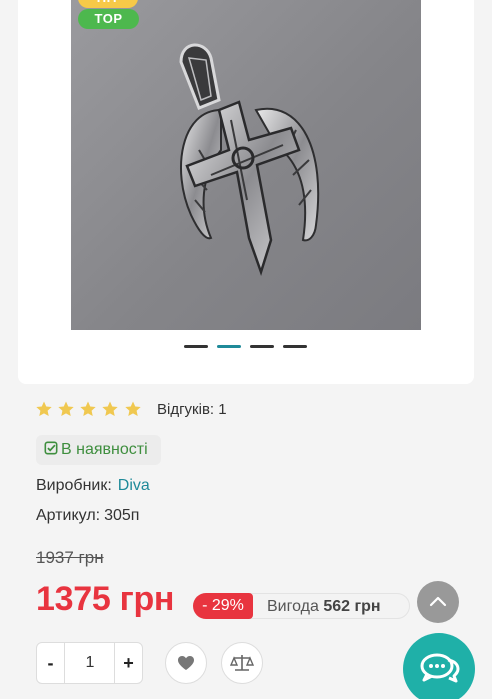 This screenshot has width=492, height=699. Describe the element at coordinates (108, 19) in the screenshot. I see `top-badge: TOP` at that location.